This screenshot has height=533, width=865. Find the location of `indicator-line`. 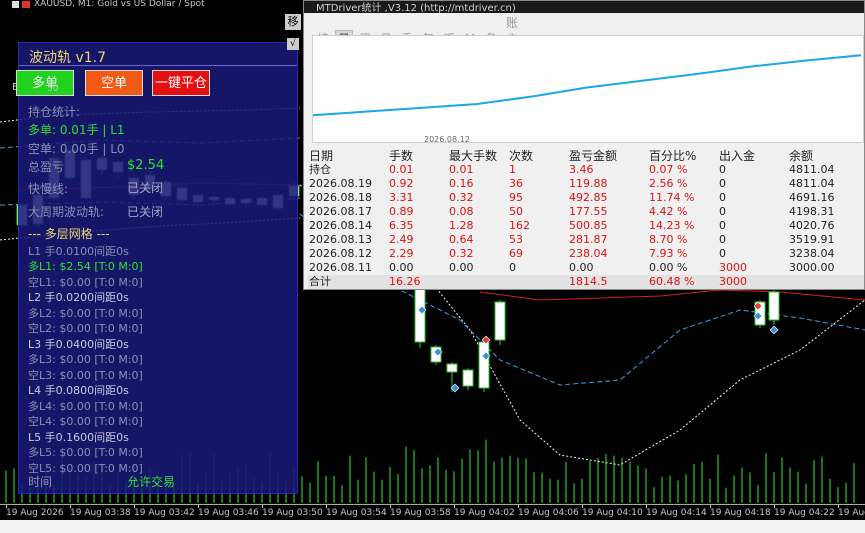

indicator-line is located at coordinates (672, 295).